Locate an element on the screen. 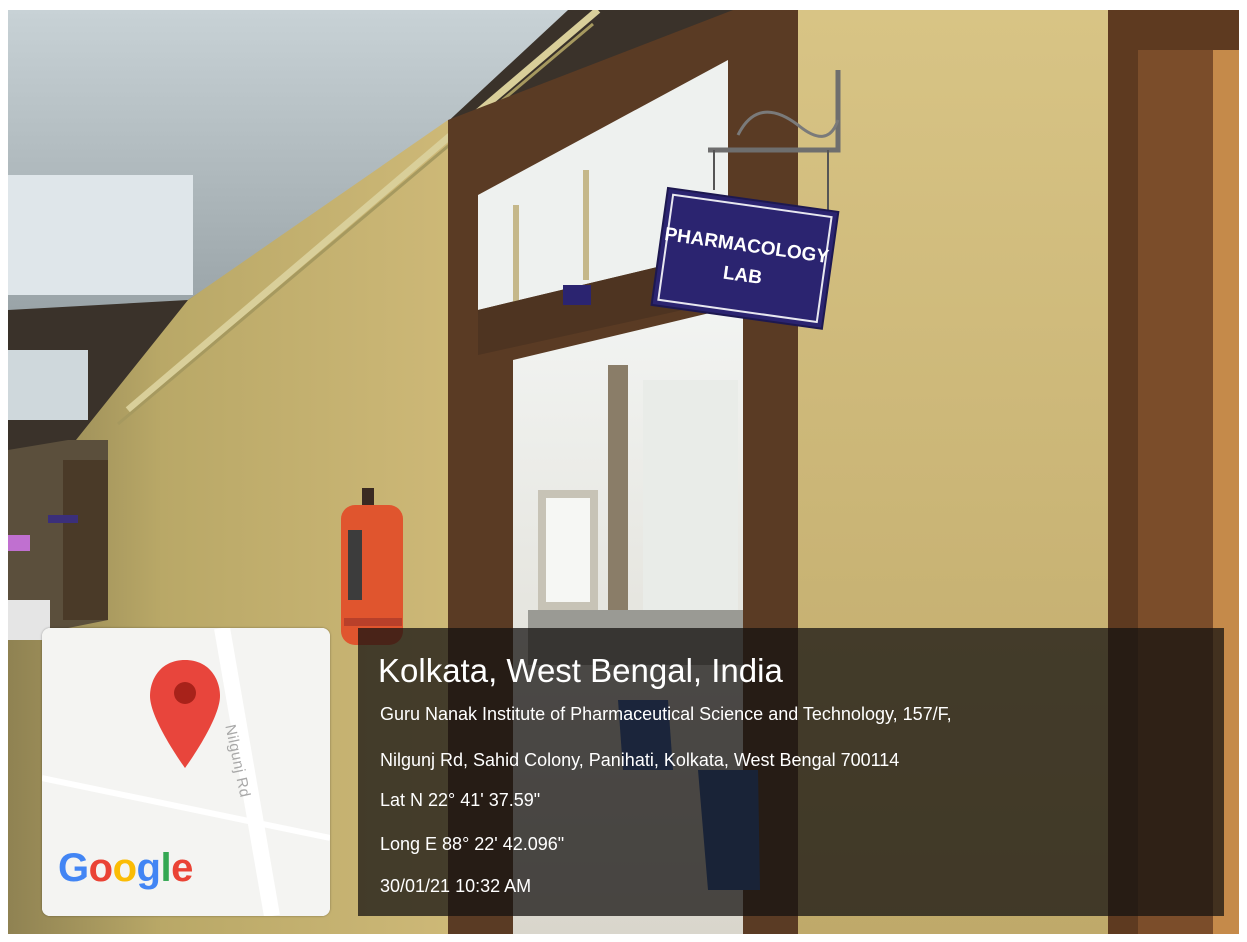 The image size is (1247, 942). lab-window-right is located at coordinates (690, 495).